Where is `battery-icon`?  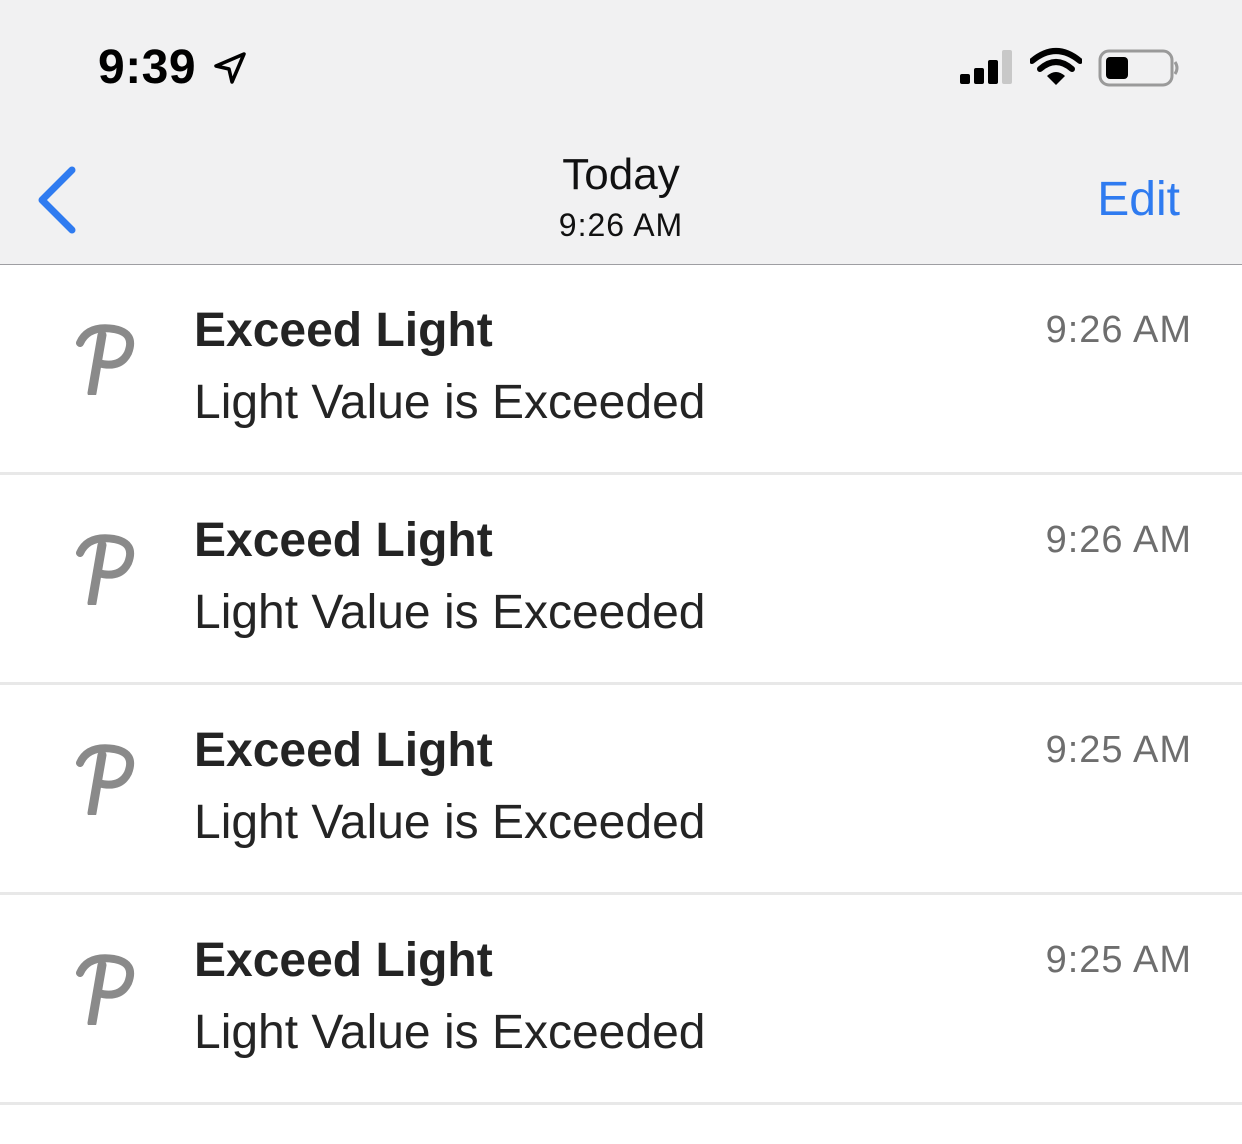 battery-icon is located at coordinates (1139, 68).